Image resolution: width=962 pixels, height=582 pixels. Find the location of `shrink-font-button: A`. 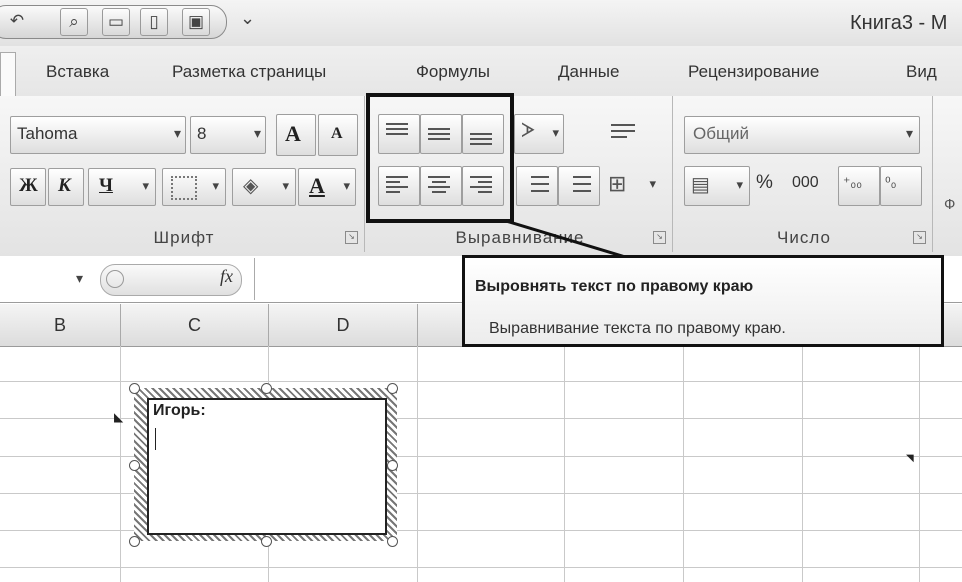

shrink-font-button: A is located at coordinates (338, 135).